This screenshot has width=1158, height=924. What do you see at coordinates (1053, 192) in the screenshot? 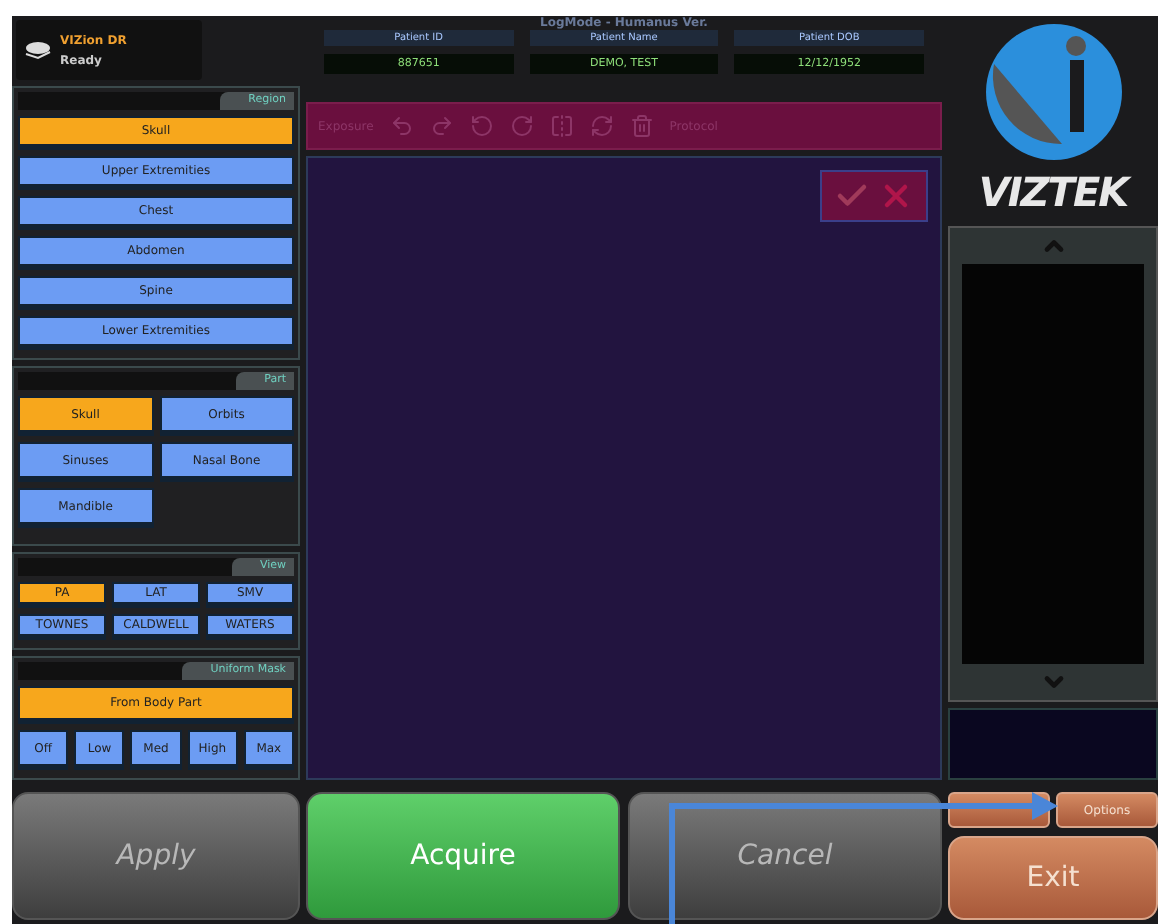
I see `logo-text: VIZTEK` at bounding box center [1053, 192].